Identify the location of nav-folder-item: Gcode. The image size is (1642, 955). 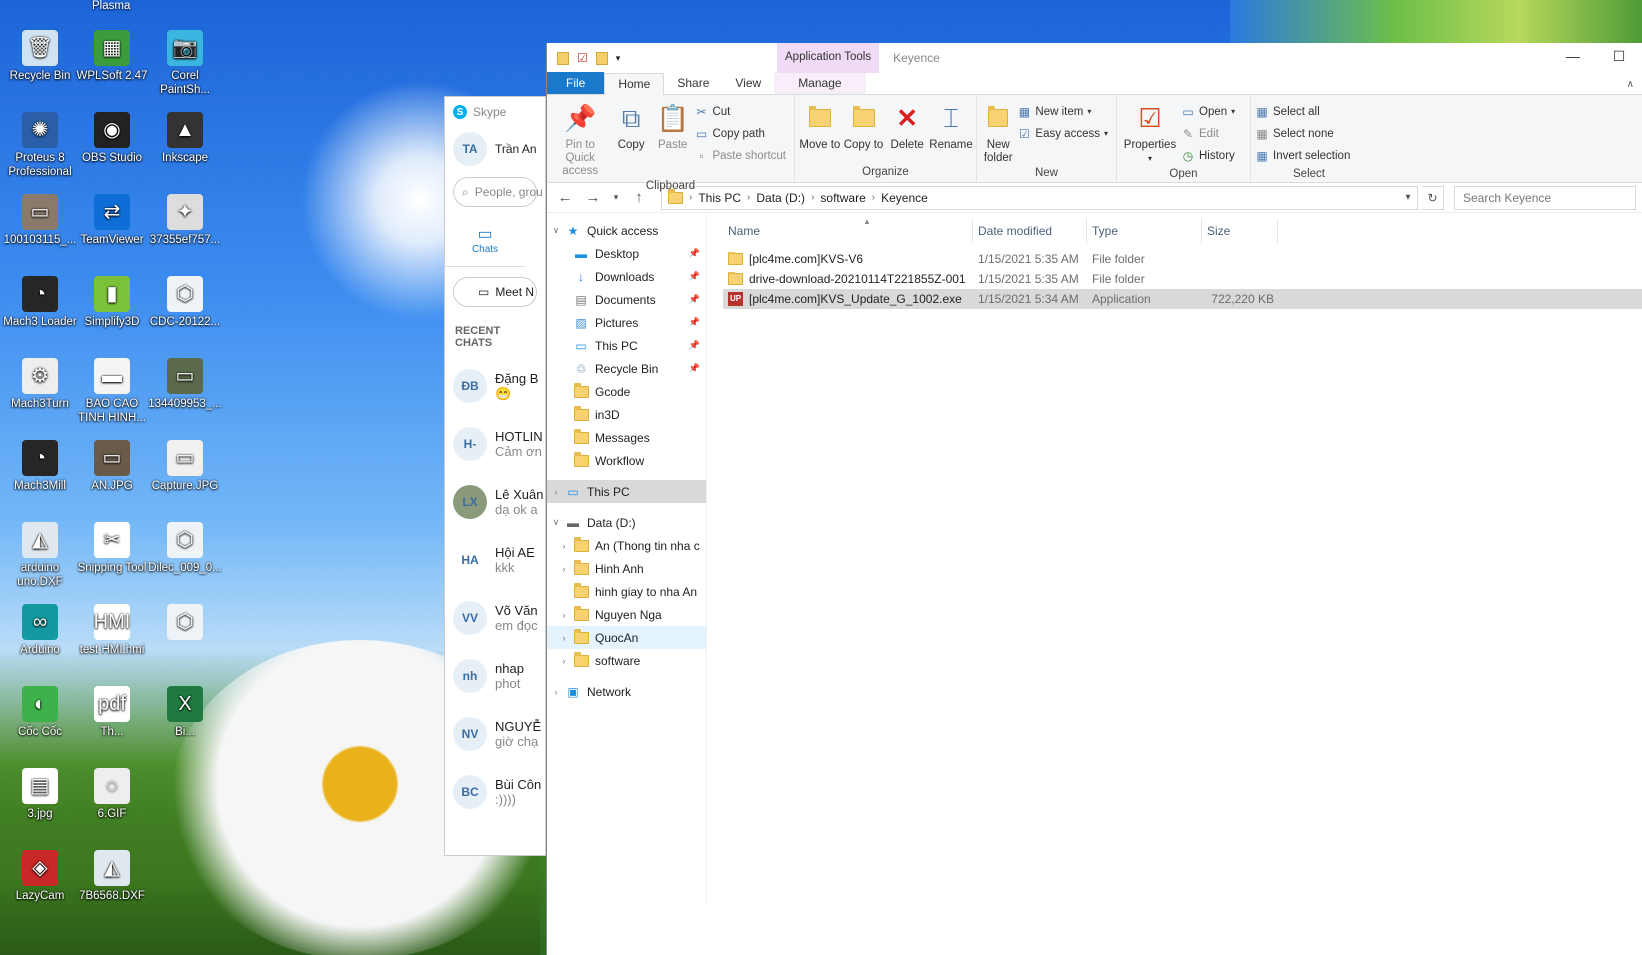
(626, 391).